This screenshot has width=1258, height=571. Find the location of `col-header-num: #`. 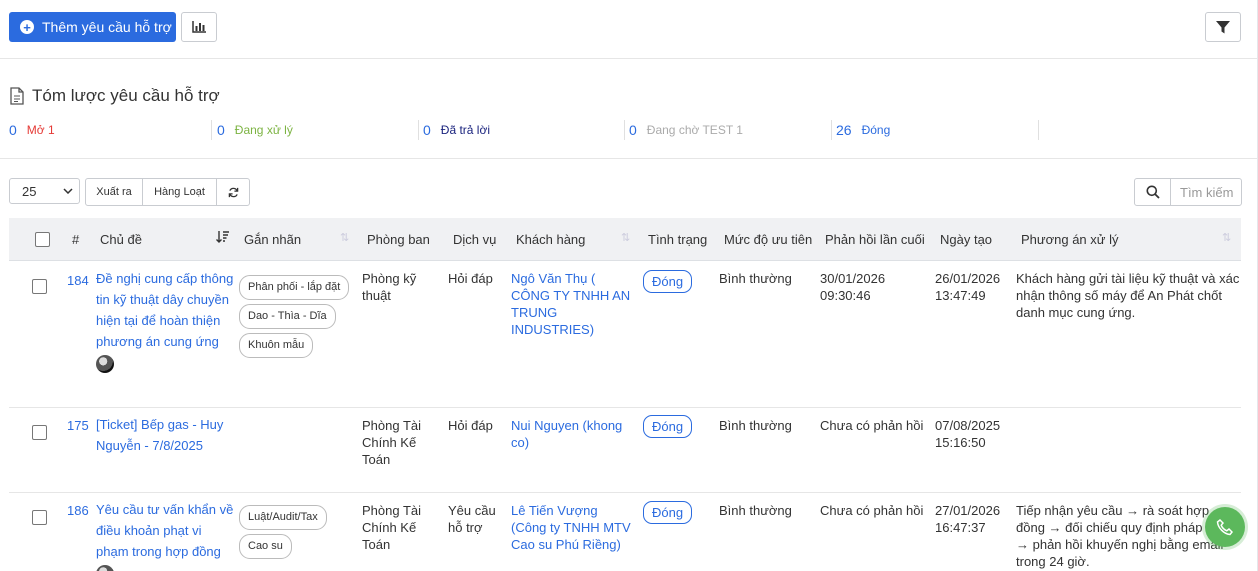

col-header-num: # is located at coordinates (75, 239).